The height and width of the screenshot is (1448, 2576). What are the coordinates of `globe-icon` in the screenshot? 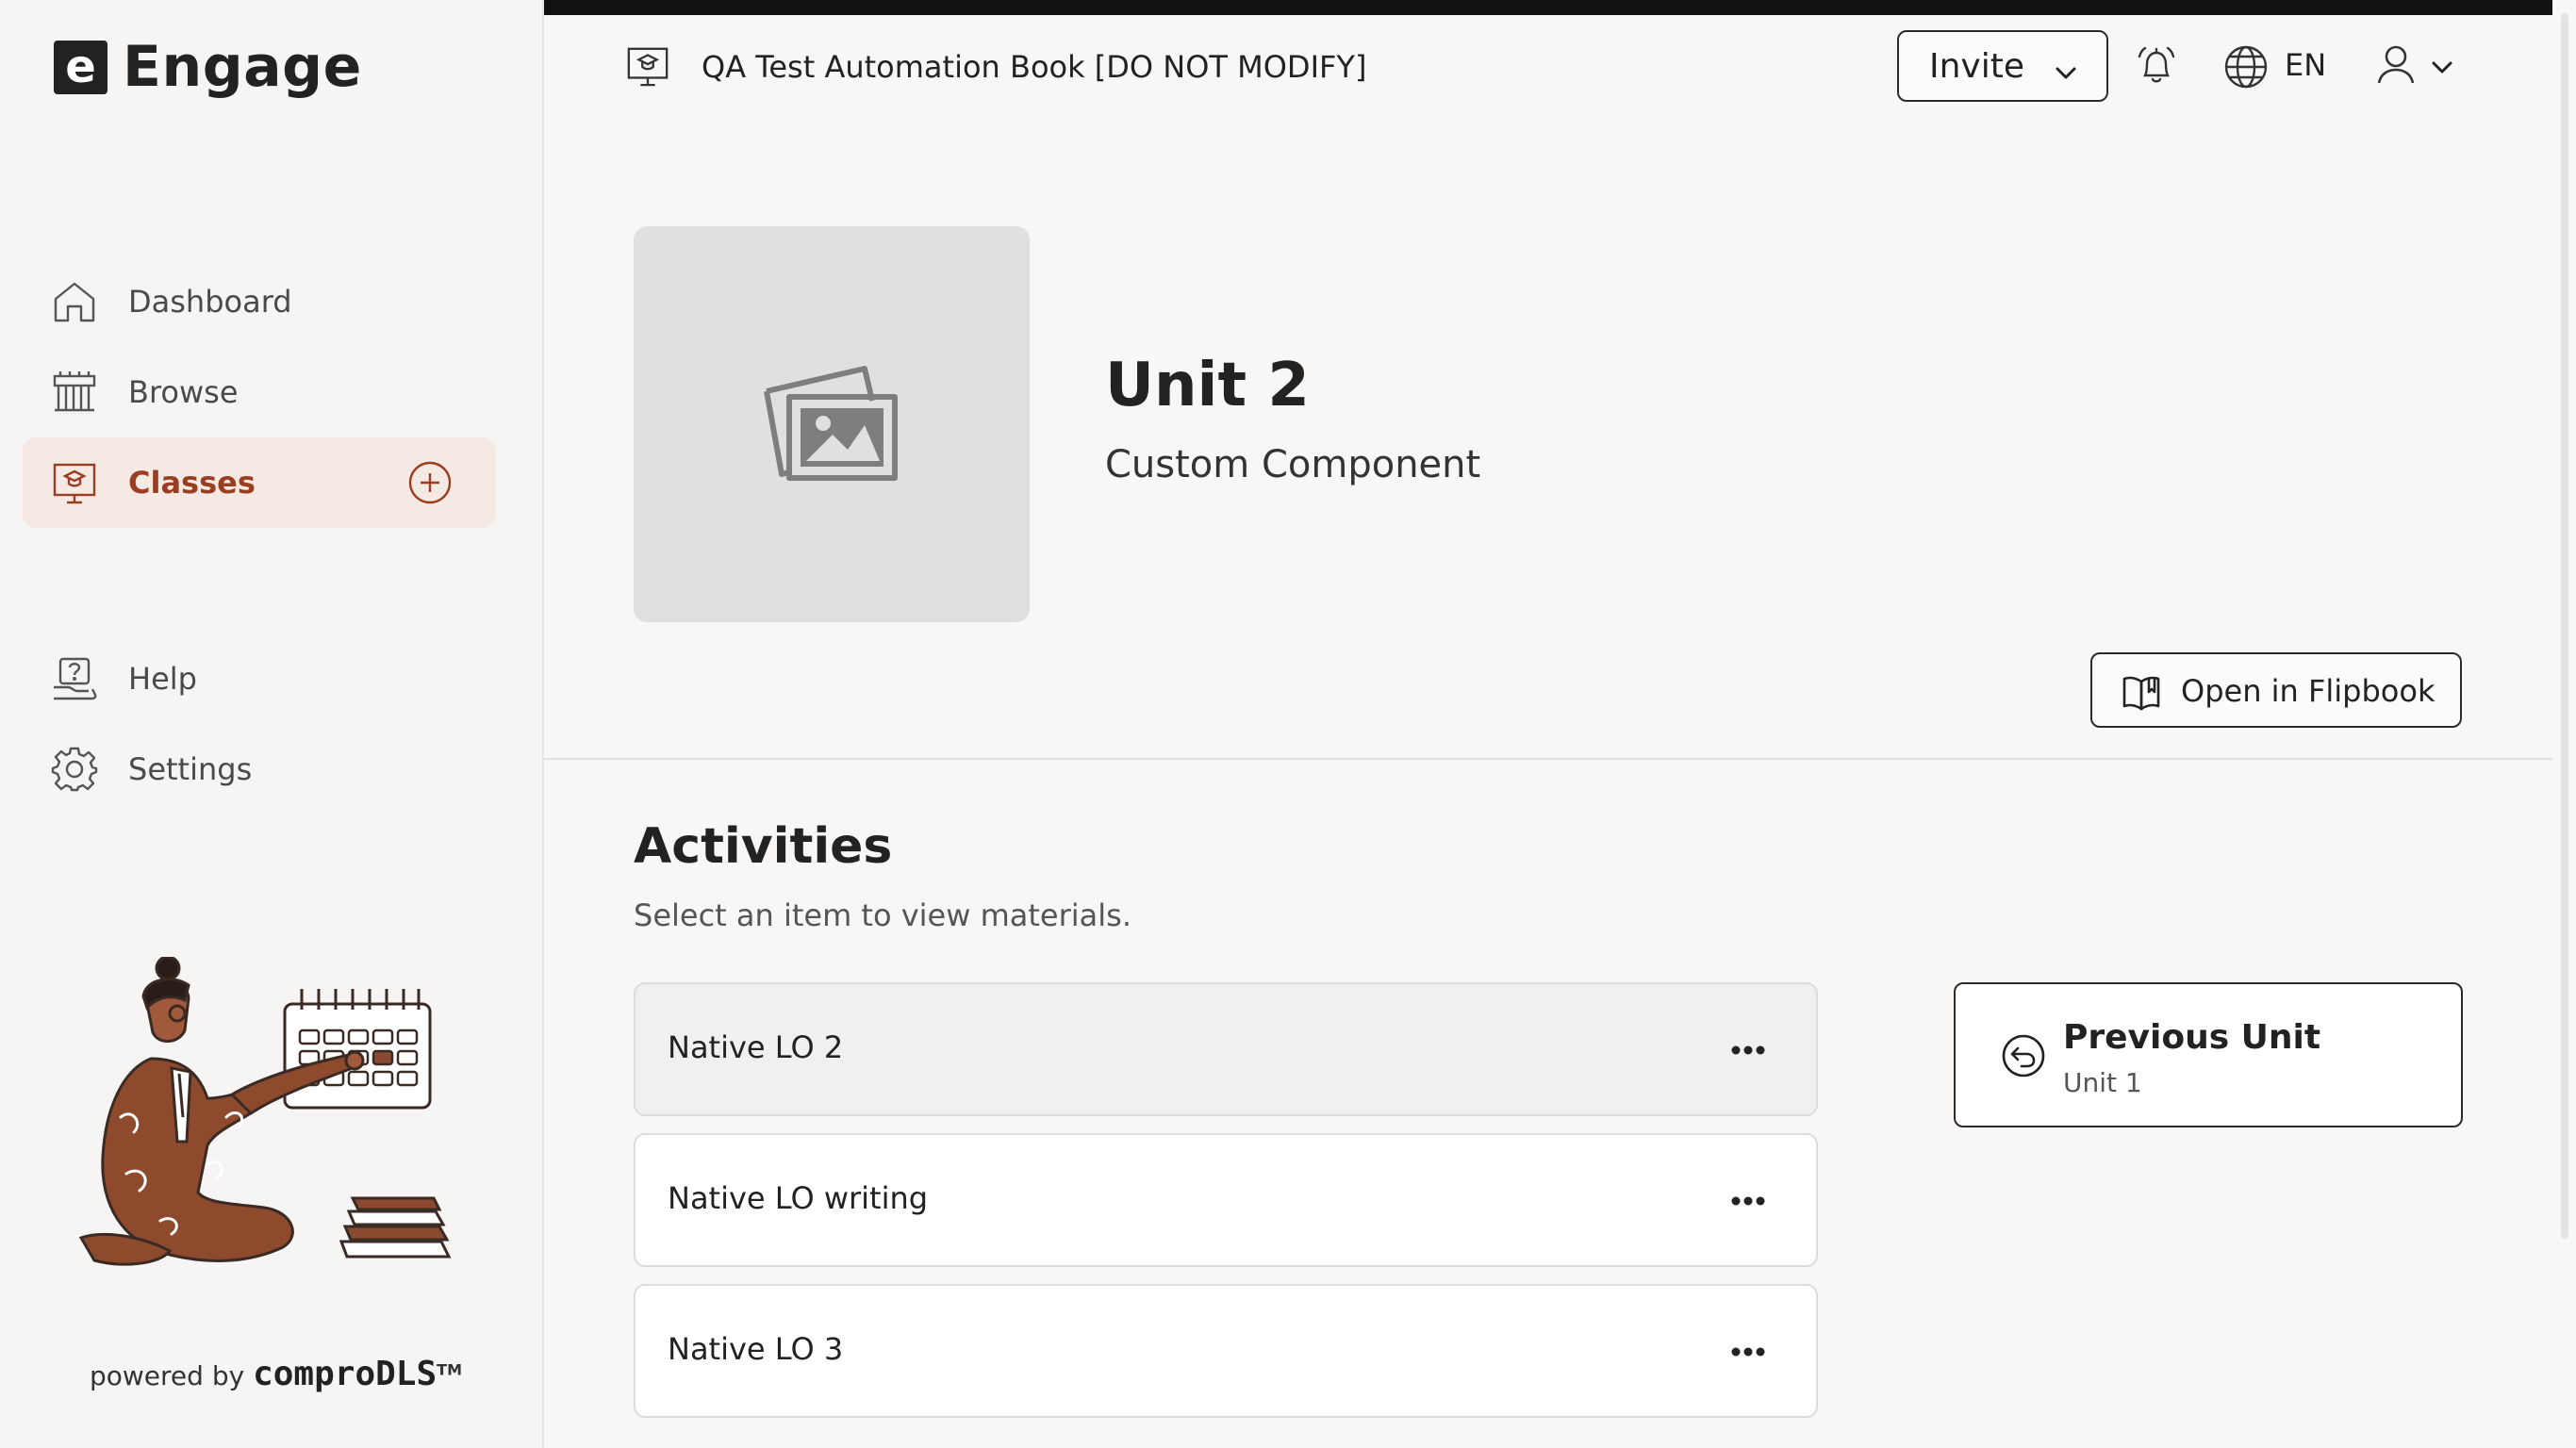 It's located at (2246, 66).